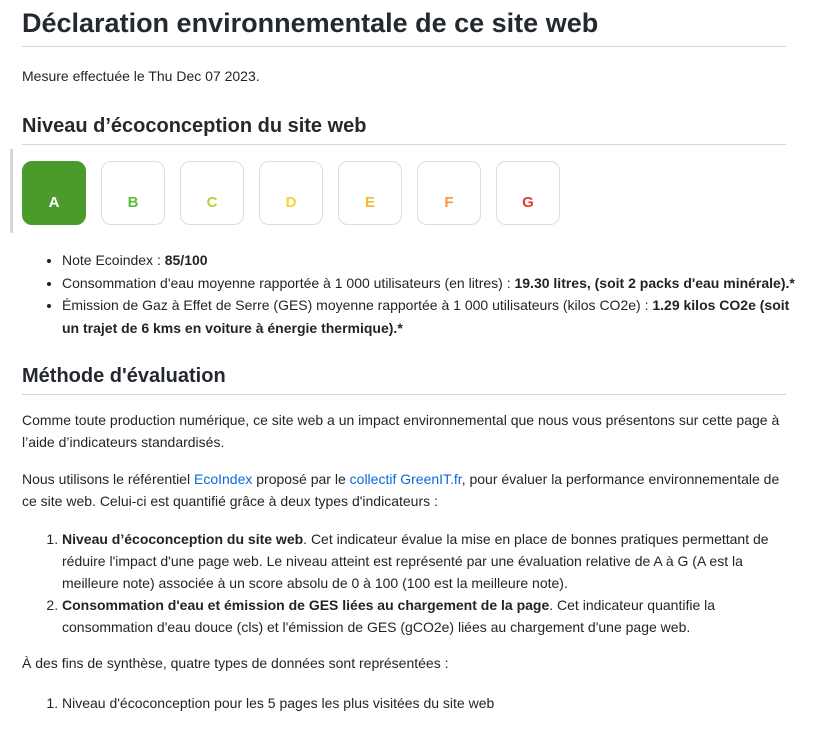  What do you see at coordinates (133, 193) in the screenshot?
I see `grade-b: B` at bounding box center [133, 193].